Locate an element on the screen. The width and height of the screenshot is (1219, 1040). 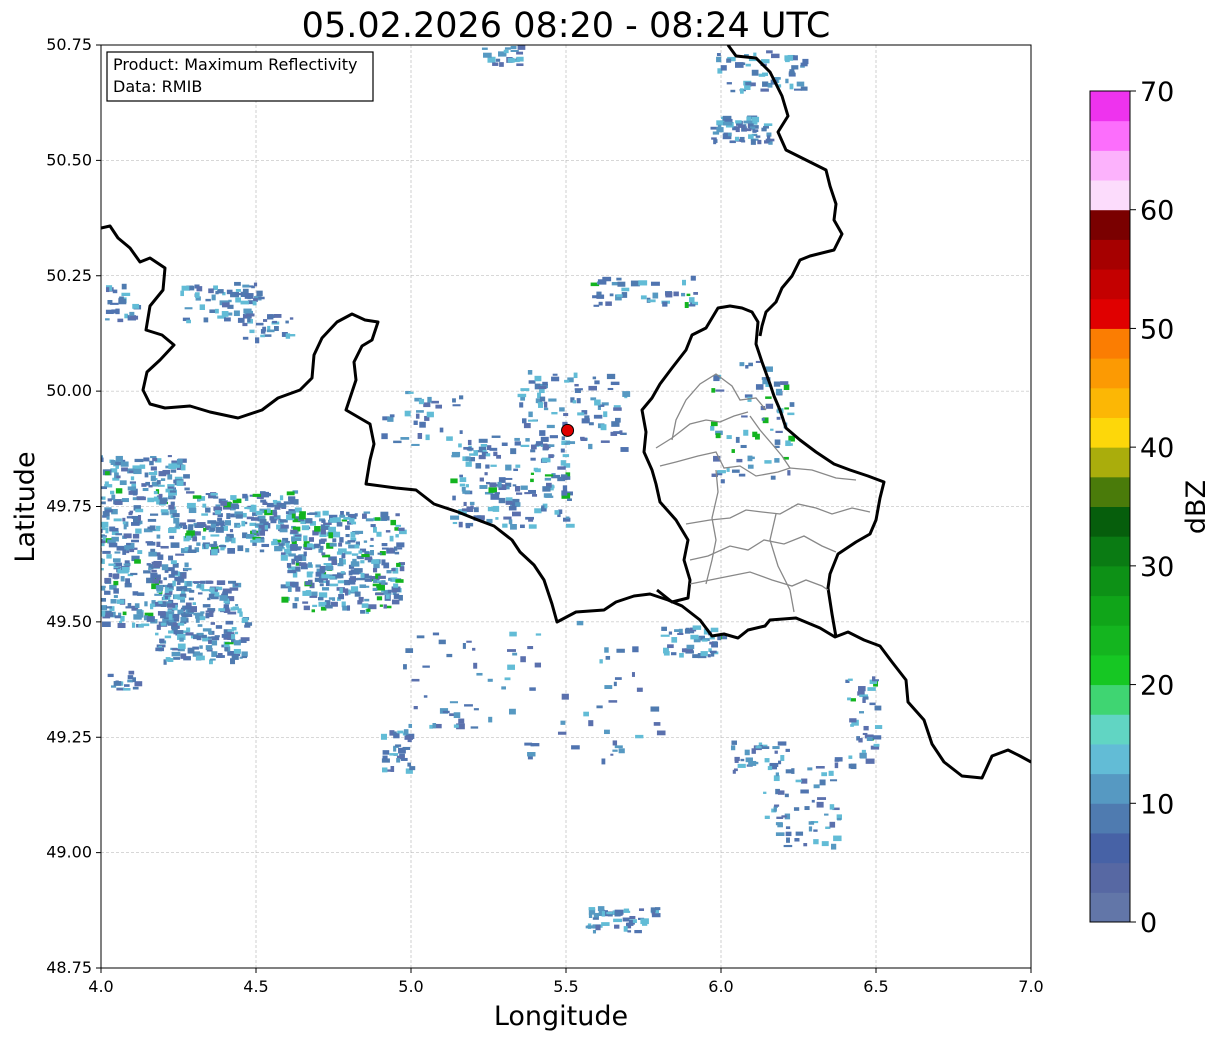
x-tick-label: 5.0 is located at coordinates (410, 986).